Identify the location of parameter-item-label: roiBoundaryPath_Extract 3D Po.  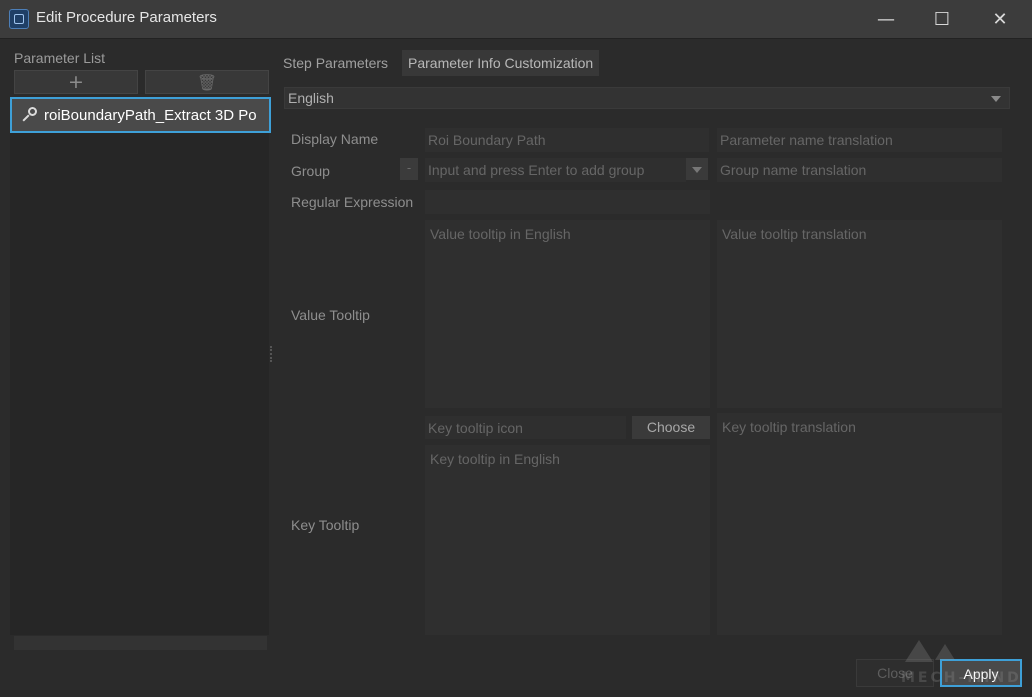
(150, 115).